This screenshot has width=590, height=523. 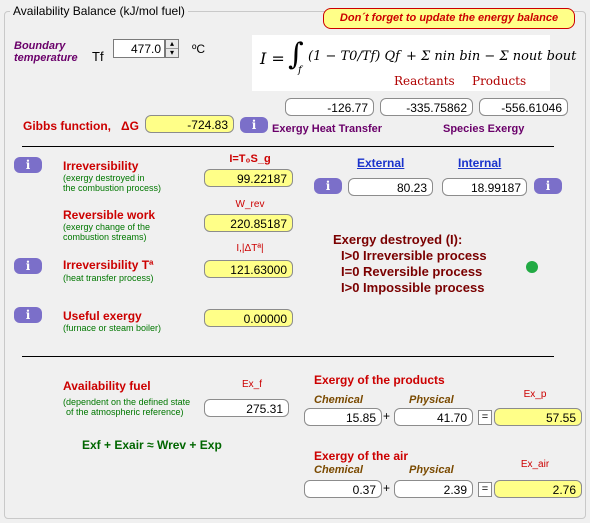 What do you see at coordinates (412, 271) in the screenshot?
I see `destroyed-line-2: I=0 Reversible process` at bounding box center [412, 271].